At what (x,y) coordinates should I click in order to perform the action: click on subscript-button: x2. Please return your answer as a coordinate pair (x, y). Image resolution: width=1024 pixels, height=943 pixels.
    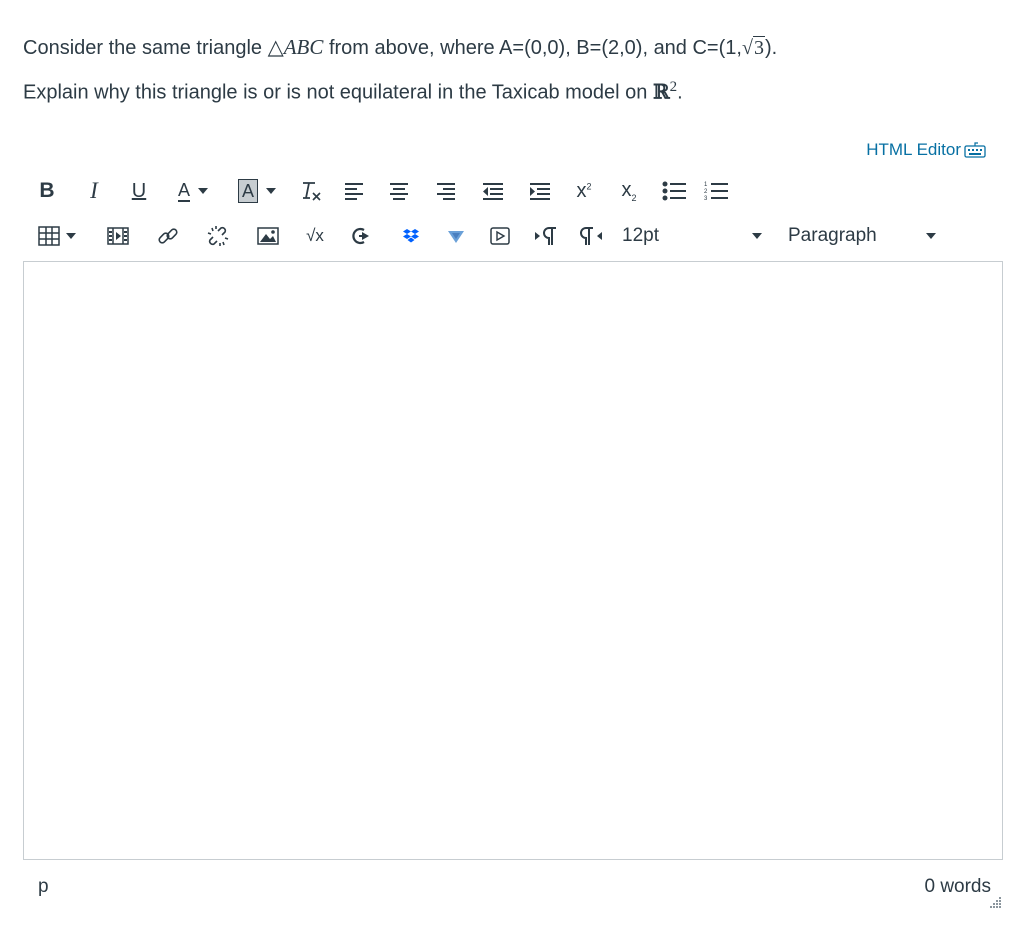
    Looking at the image, I should click on (629, 191).